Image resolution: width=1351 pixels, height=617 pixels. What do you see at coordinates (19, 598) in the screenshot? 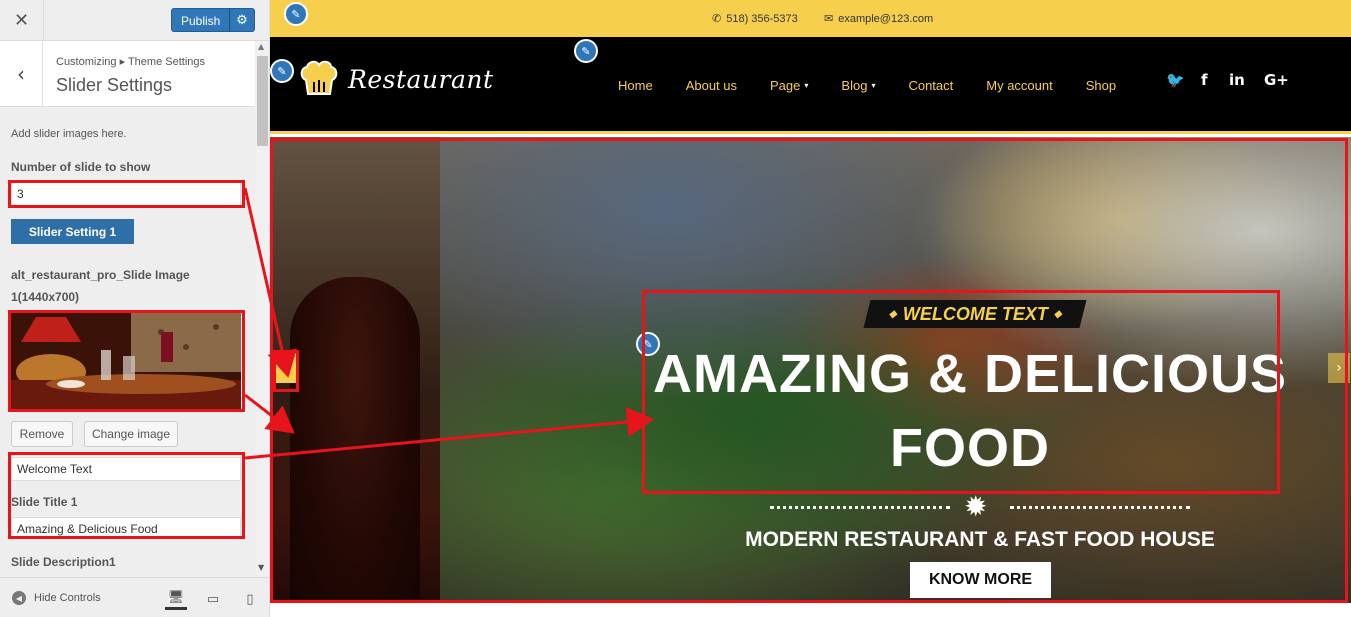
I see `collapse-icon: ◀` at bounding box center [19, 598].